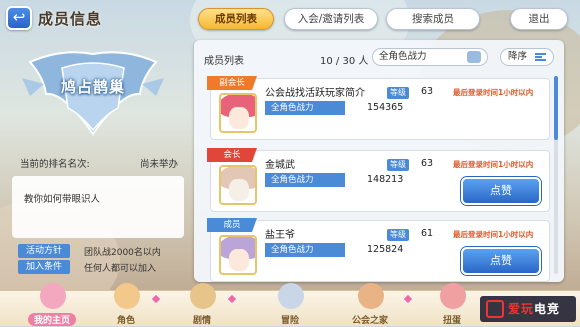 The image size is (580, 327). I want to click on member-card: 会长 金城武 等级 63 最后登录时间1小时以内 全角色战力 148213 点赞, so click(378, 180).